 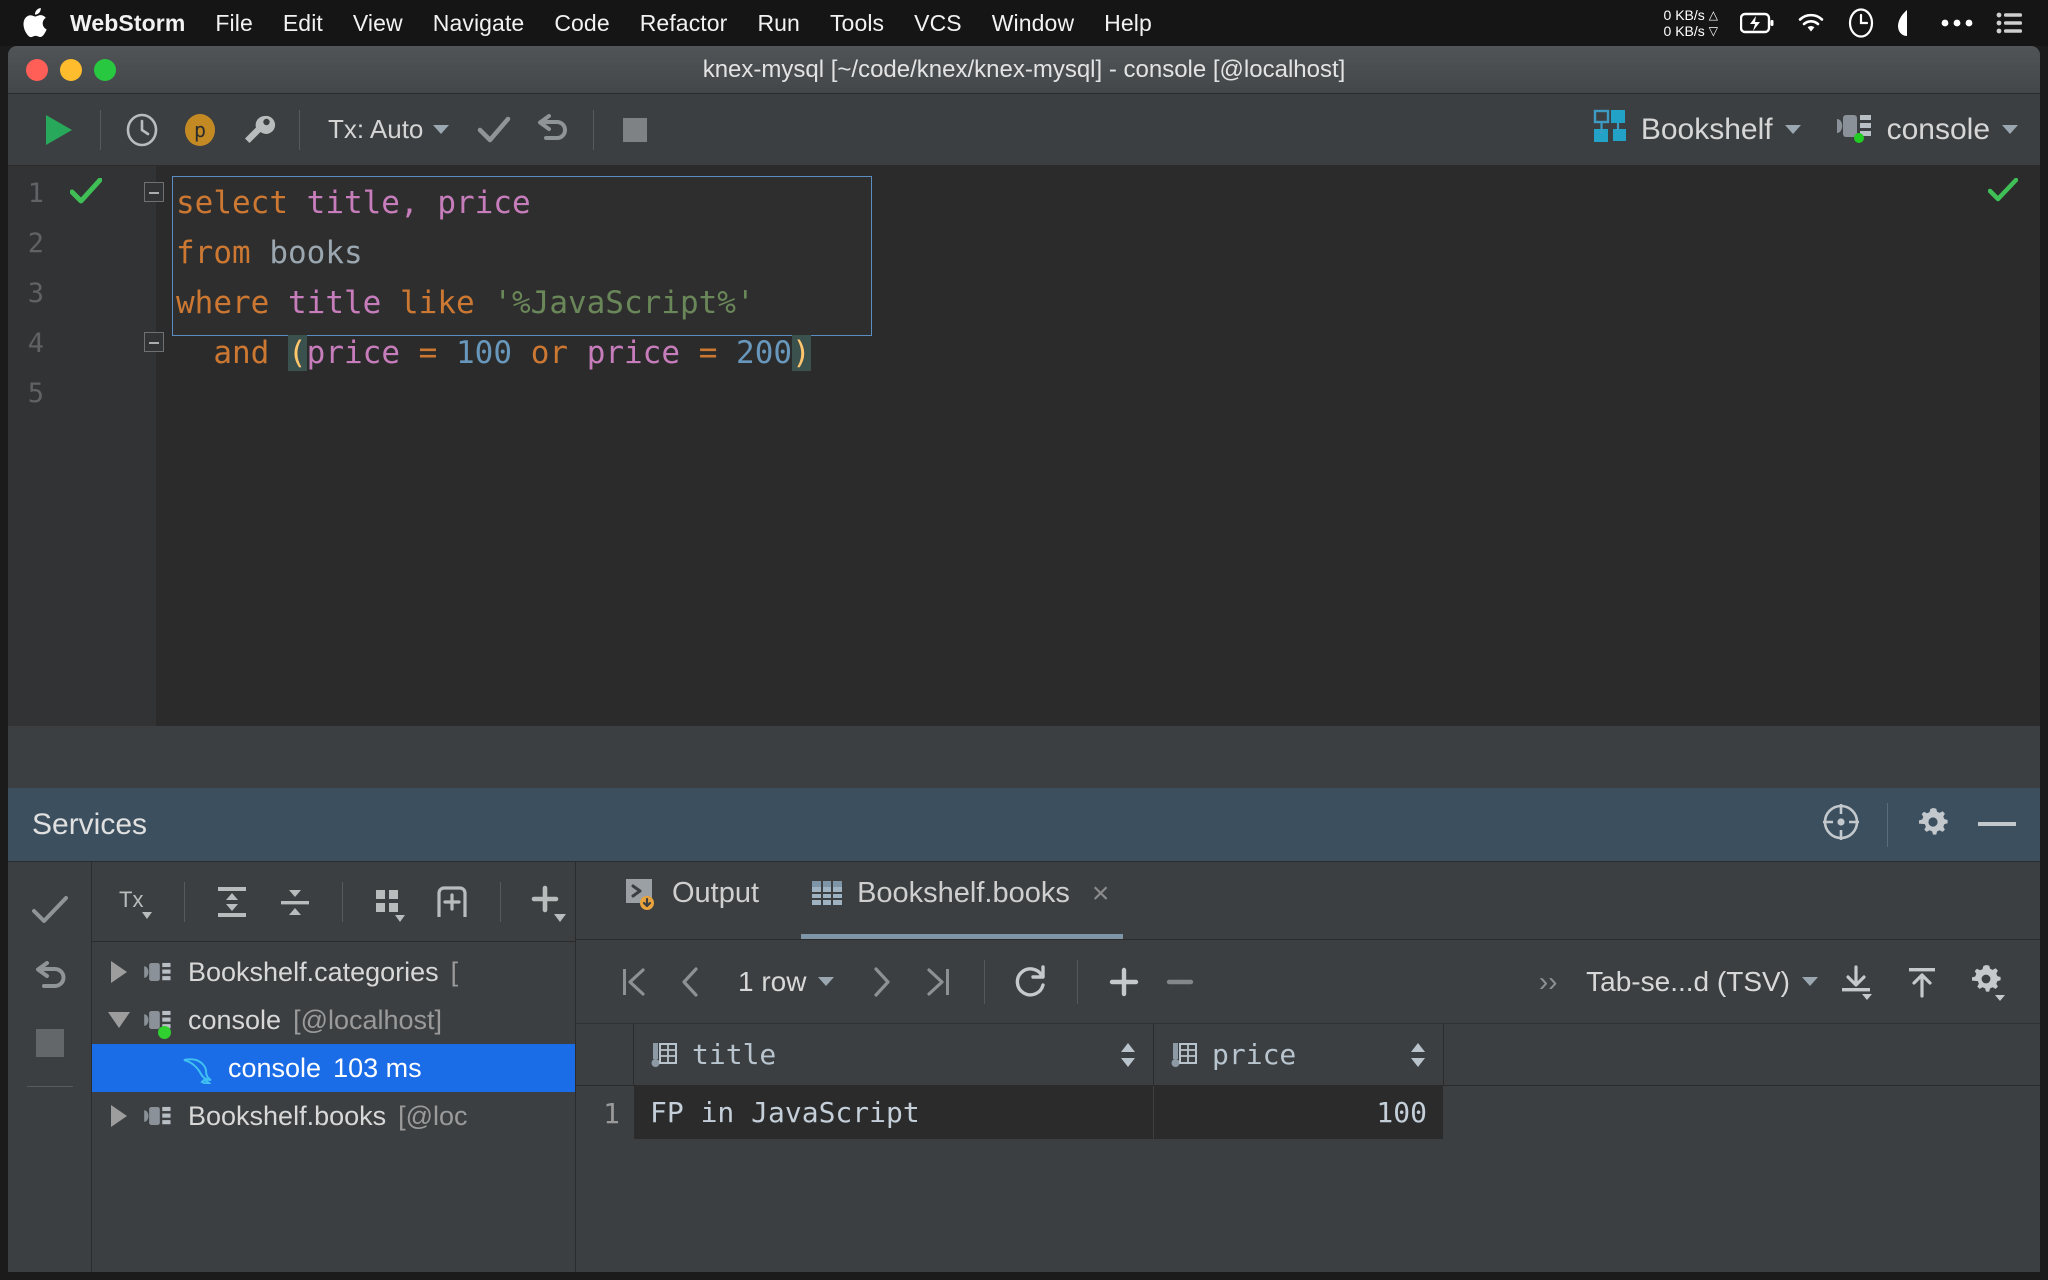 I want to click on zoom-button, so click(x=105, y=69).